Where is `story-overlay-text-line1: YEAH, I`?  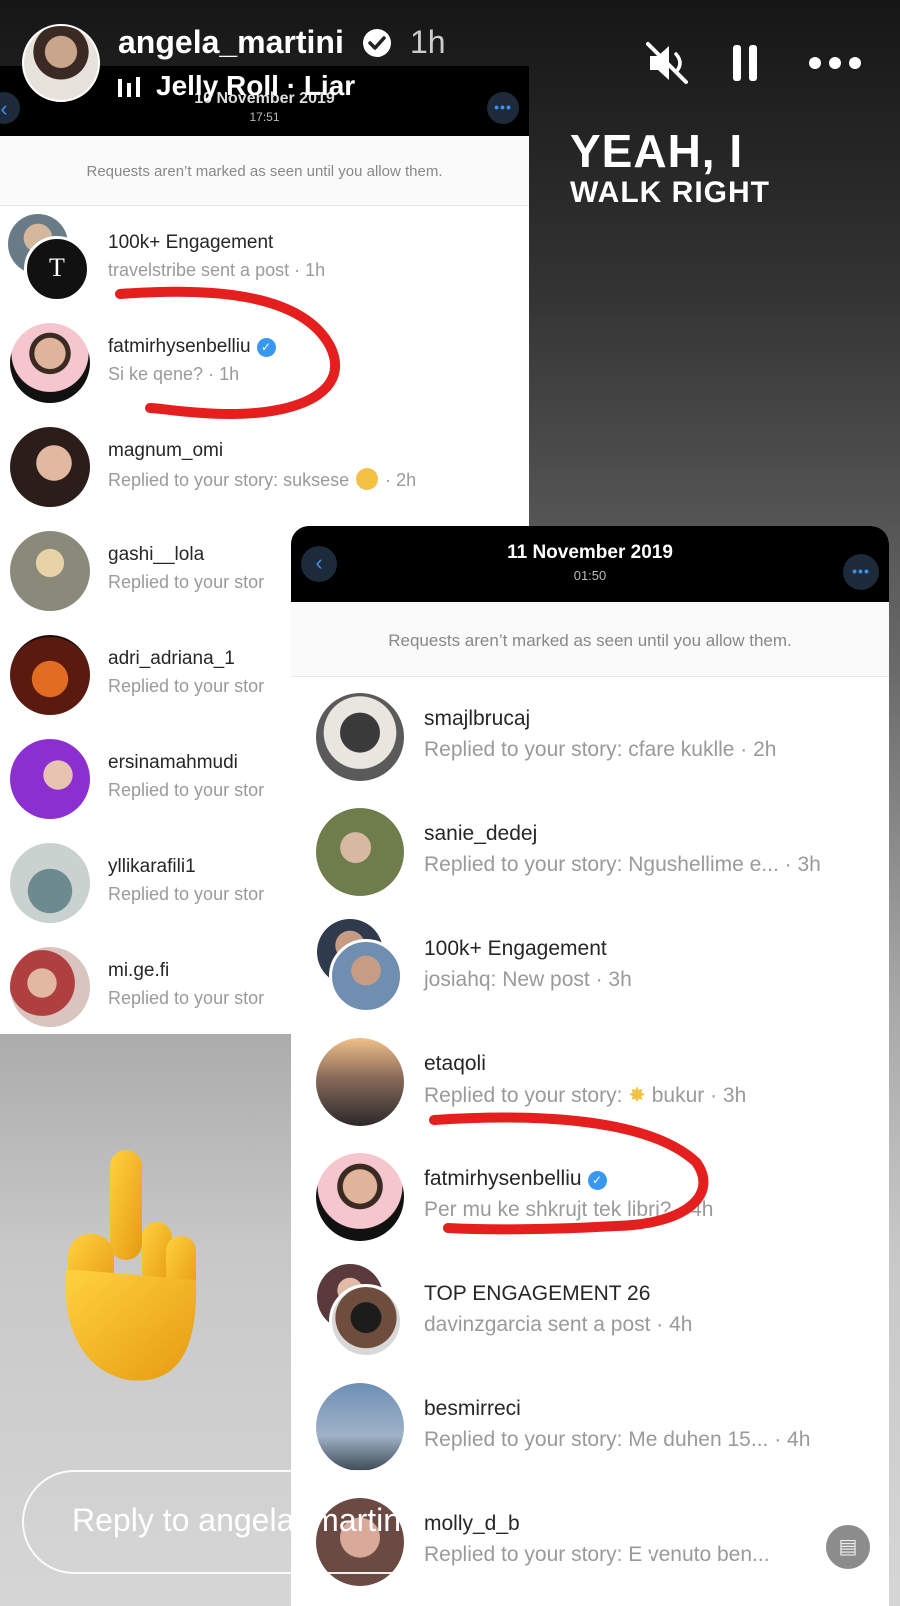 story-overlay-text-line1: YEAH, I is located at coordinates (657, 151).